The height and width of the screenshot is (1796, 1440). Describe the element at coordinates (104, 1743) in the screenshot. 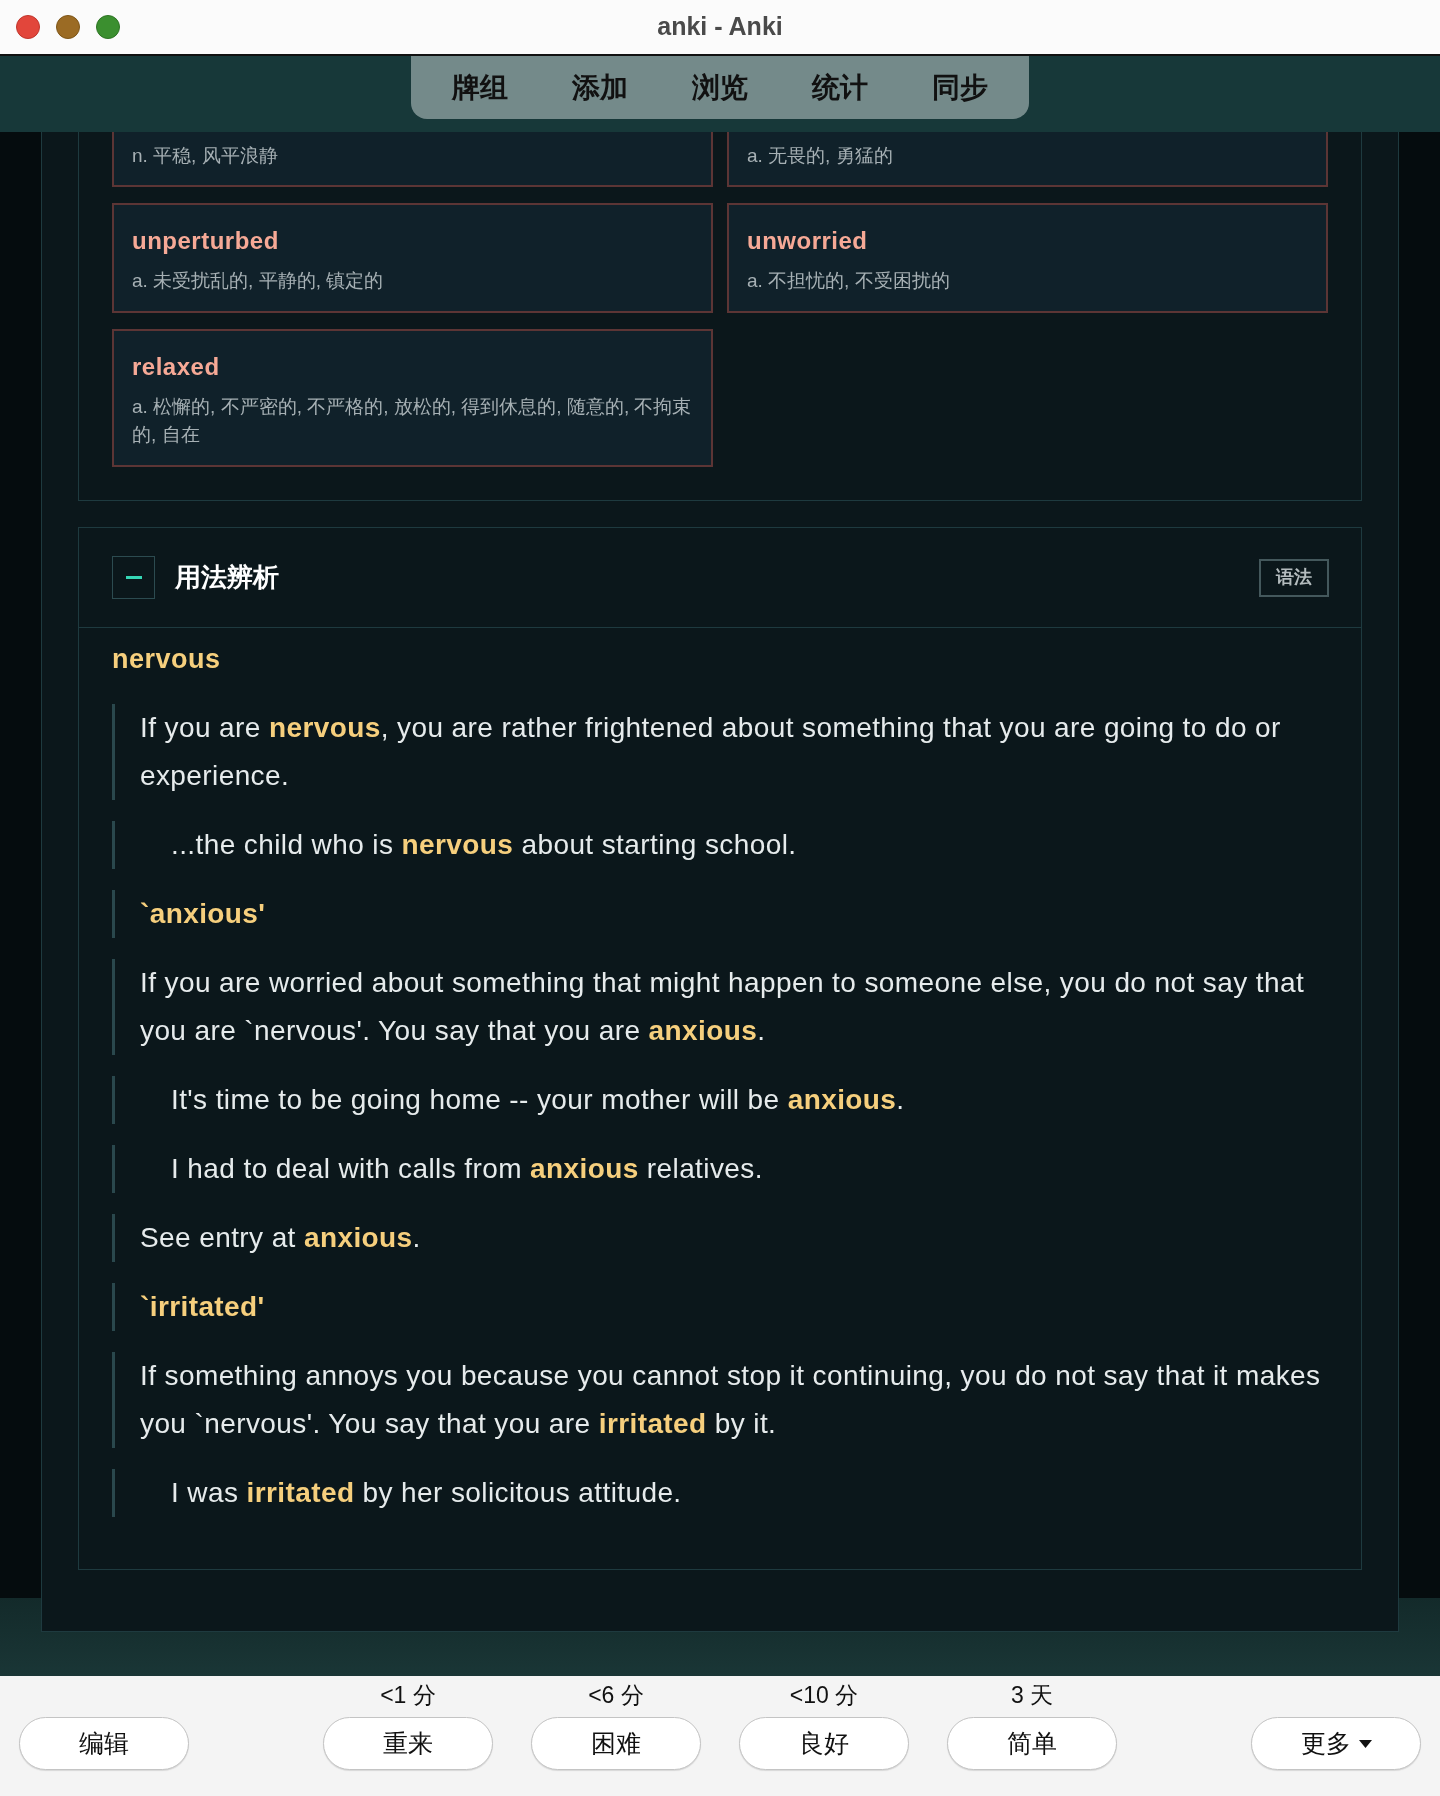

I see `edit-button: 编辑` at that location.